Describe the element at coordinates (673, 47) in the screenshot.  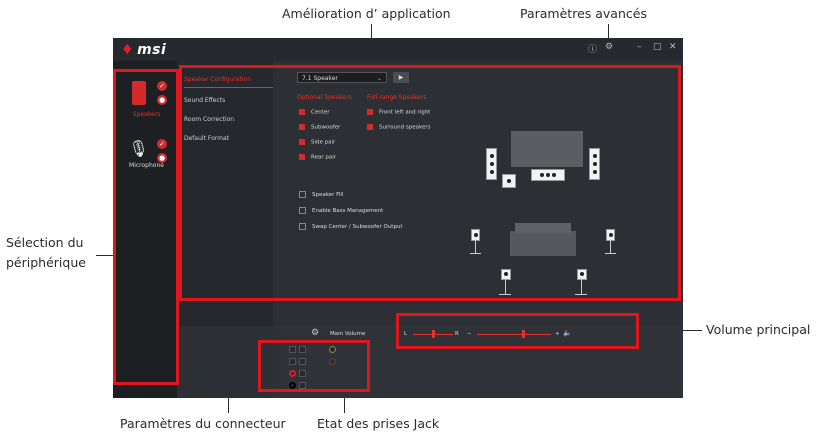
I see `close-icon: ✕` at that location.